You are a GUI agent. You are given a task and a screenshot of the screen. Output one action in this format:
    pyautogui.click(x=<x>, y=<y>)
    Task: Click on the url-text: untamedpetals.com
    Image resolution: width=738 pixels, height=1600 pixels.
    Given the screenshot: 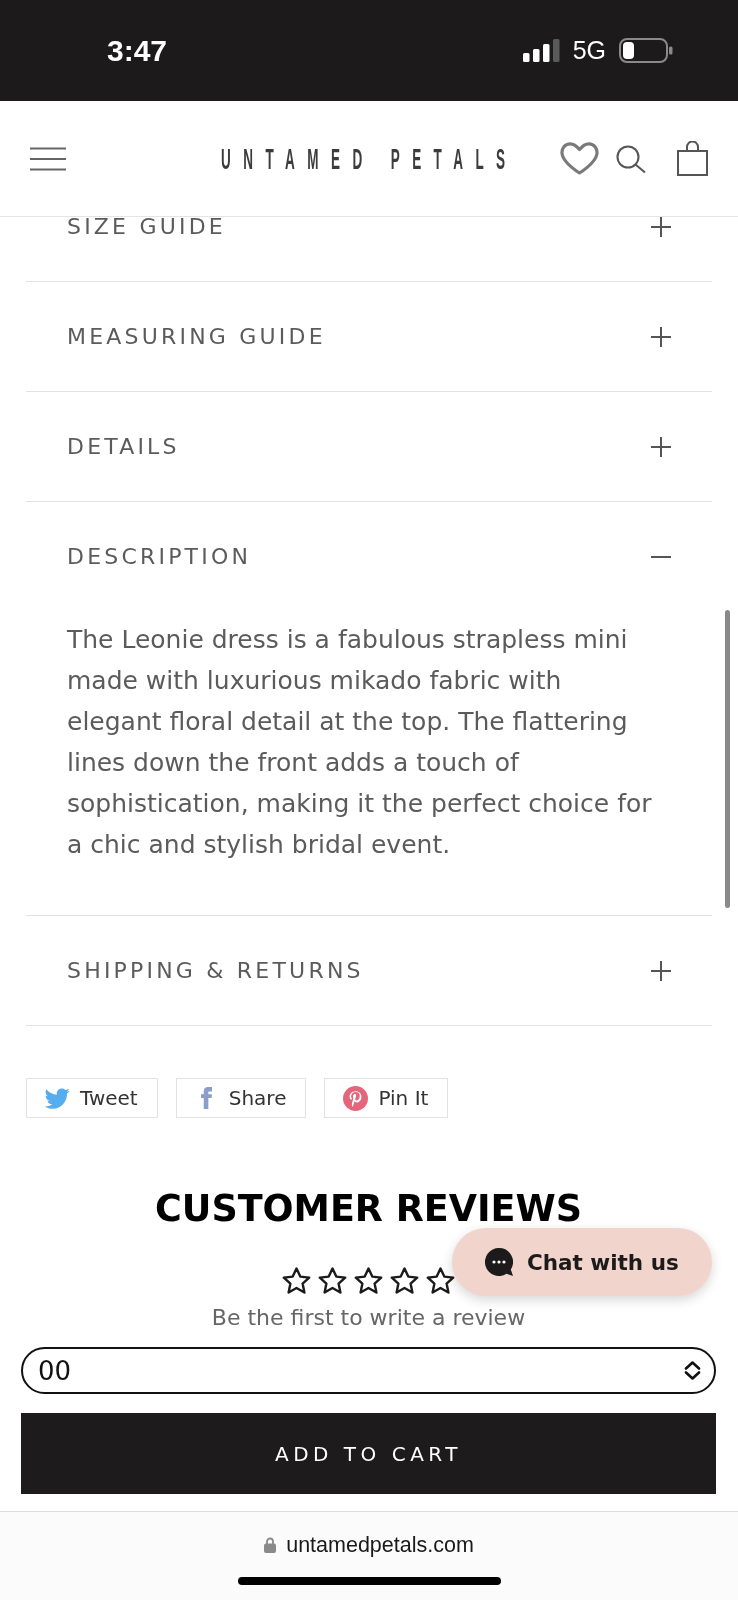 What is the action you would take?
    pyautogui.click(x=380, y=1545)
    